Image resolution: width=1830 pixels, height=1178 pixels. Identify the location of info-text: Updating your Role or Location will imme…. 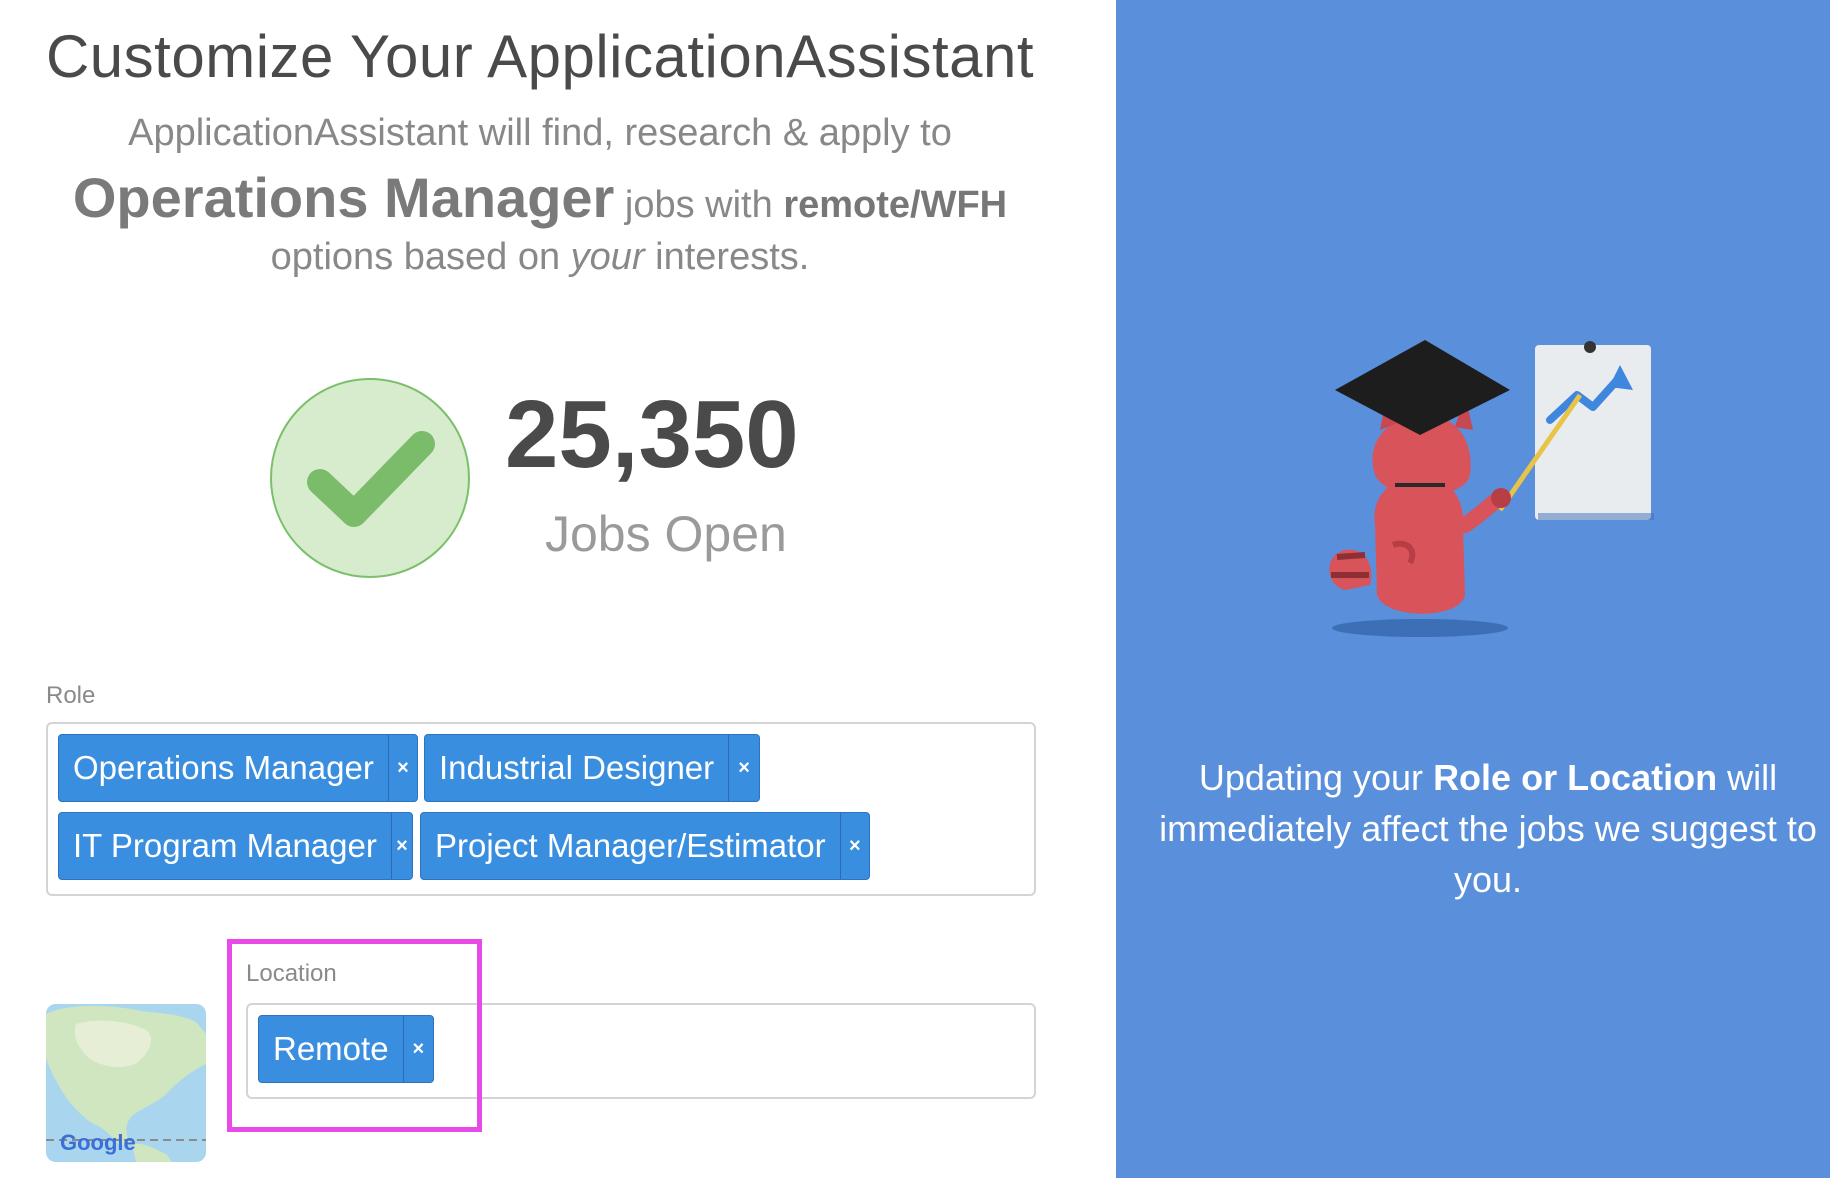
(1488, 828).